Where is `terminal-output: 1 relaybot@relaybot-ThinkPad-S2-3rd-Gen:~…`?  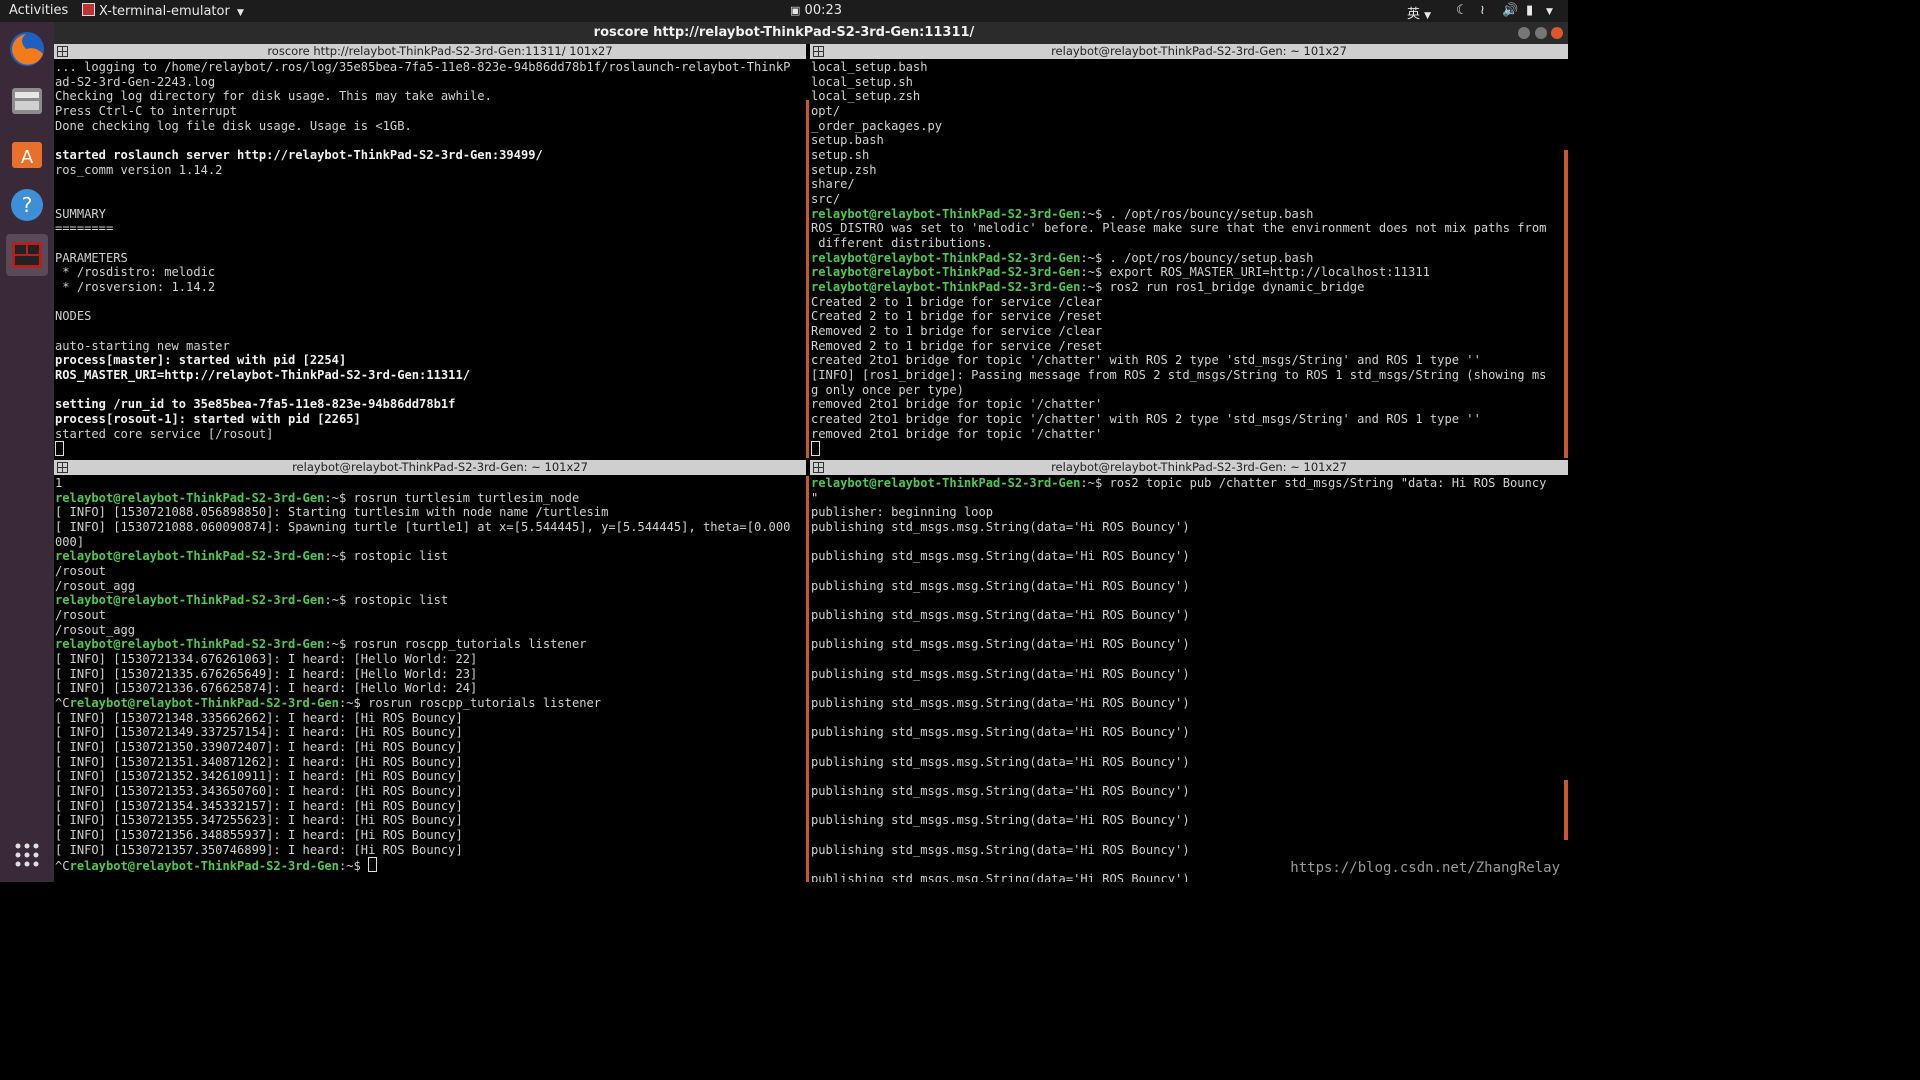
terminal-output: 1 relaybot@relaybot-ThinkPad-S2-3rd-Gen:~… is located at coordinates (430, 679).